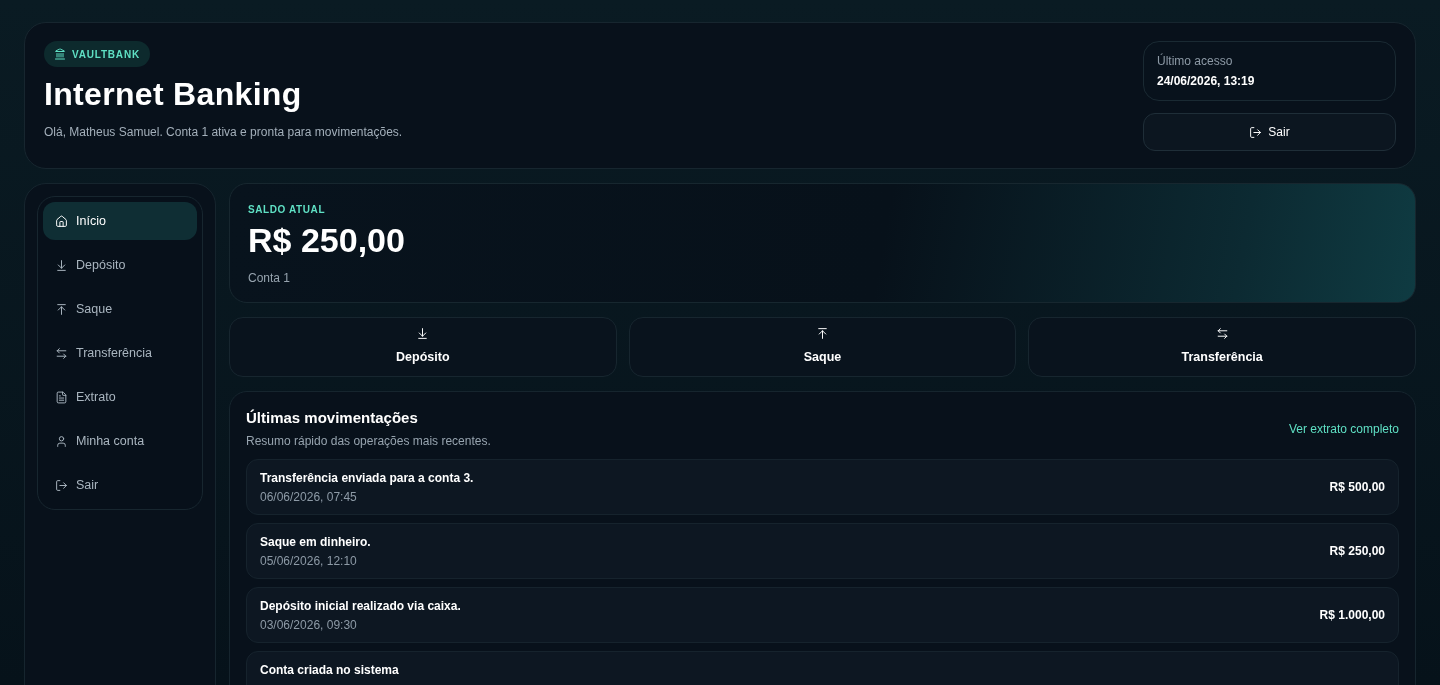  I want to click on statement-link: Ver extrato completo, so click(1343, 428).